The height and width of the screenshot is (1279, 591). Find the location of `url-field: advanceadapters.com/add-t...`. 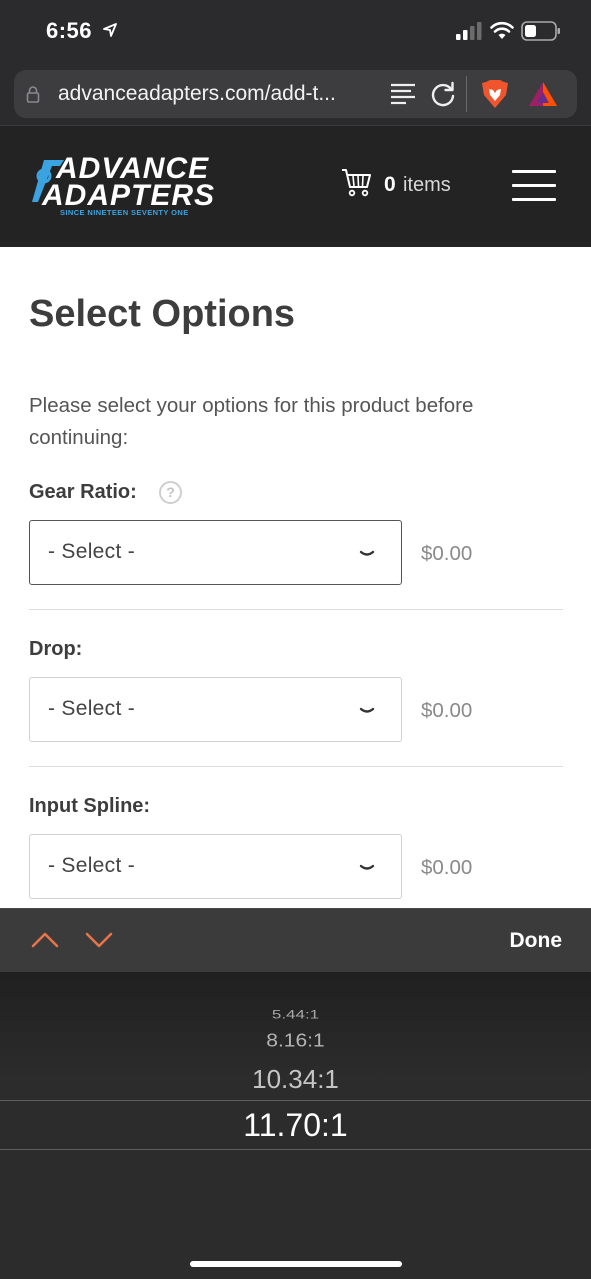

url-field: advanceadapters.com/add-t... is located at coordinates (295, 94).